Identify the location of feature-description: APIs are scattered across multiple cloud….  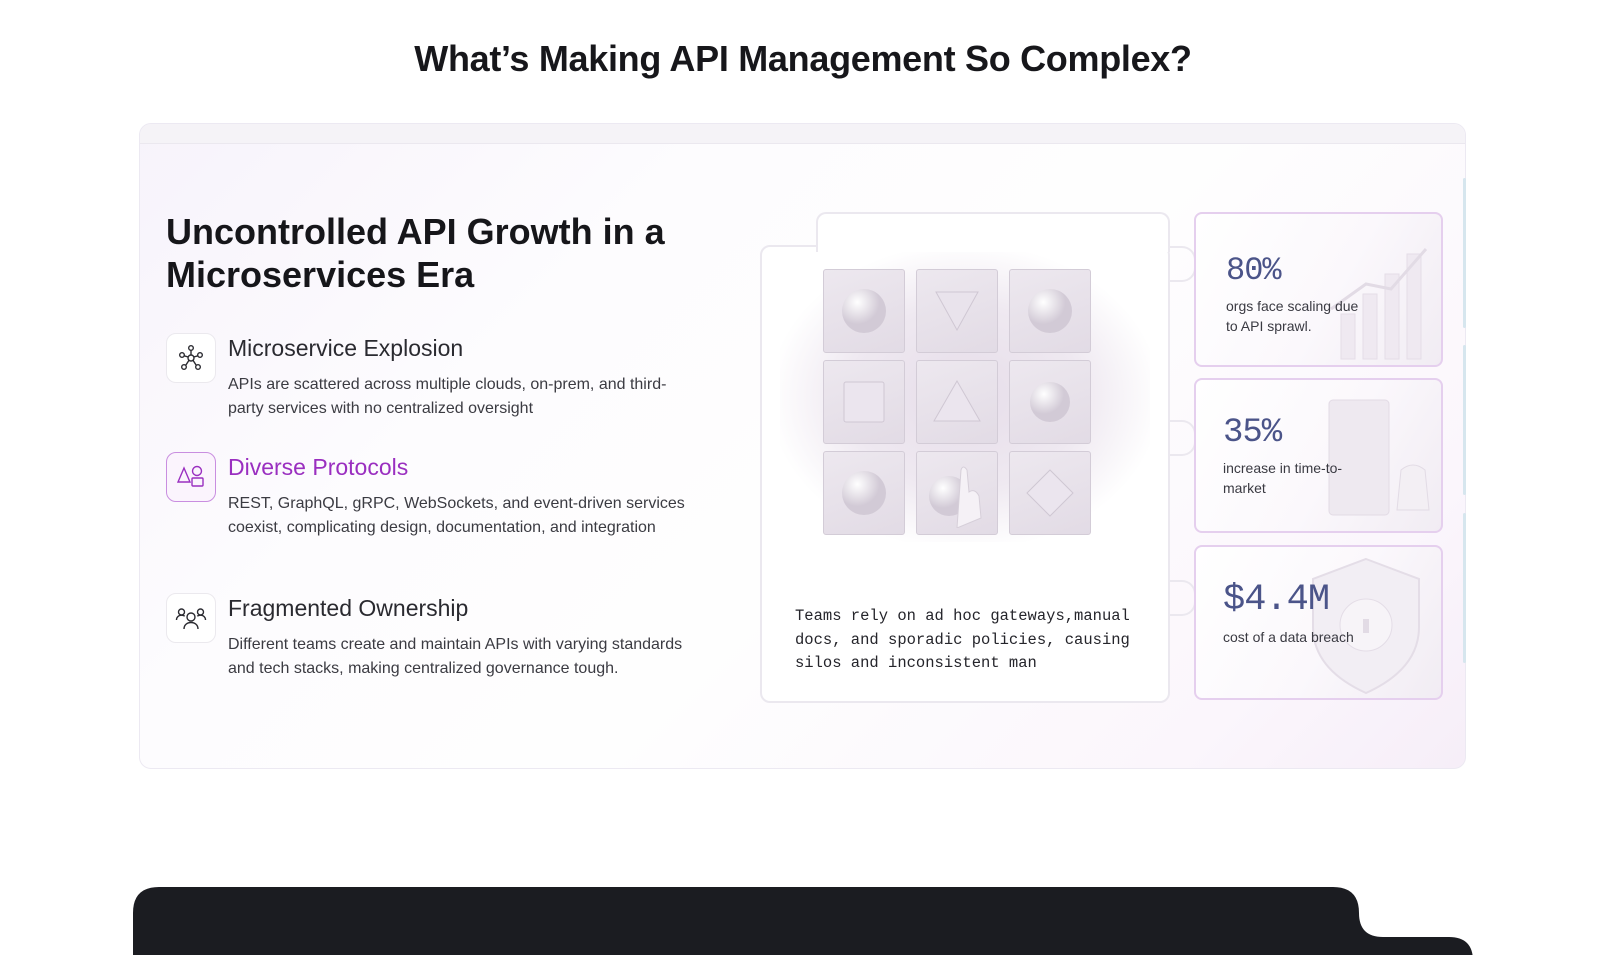
(447, 396).